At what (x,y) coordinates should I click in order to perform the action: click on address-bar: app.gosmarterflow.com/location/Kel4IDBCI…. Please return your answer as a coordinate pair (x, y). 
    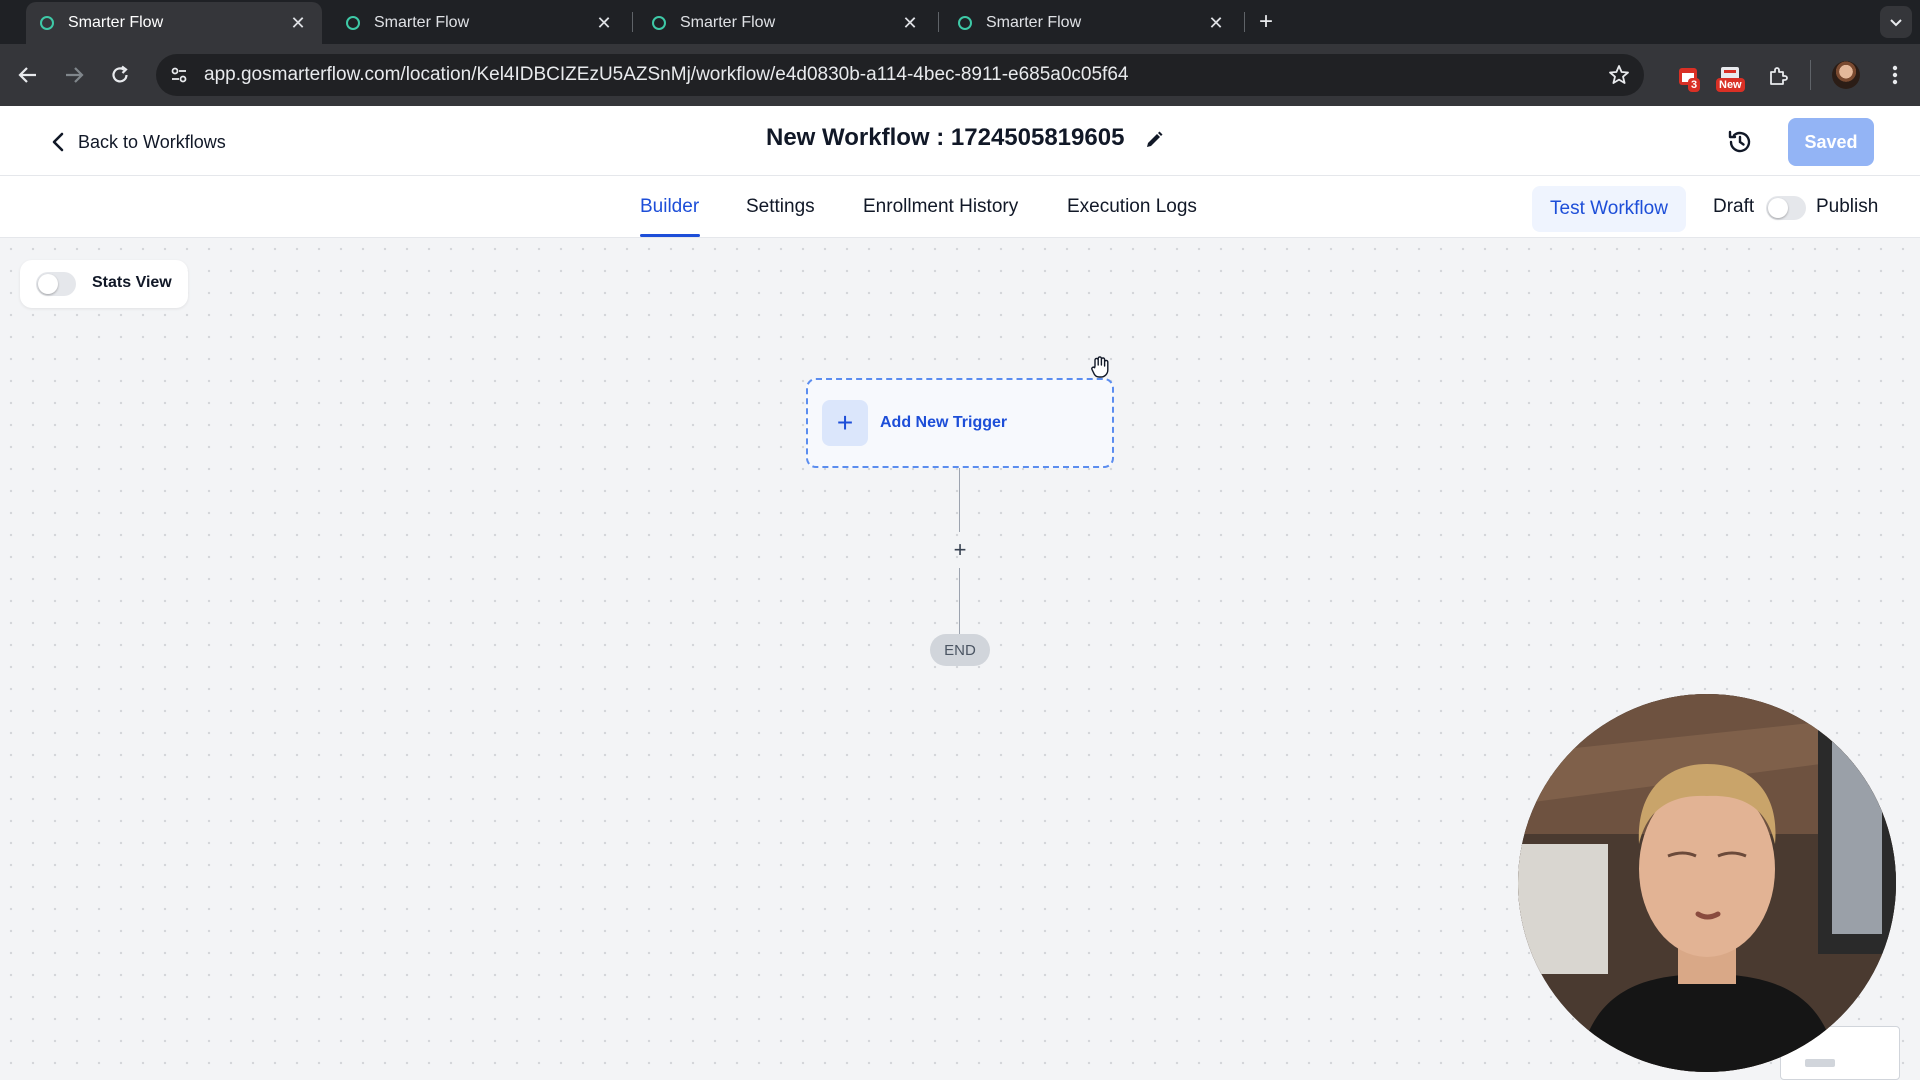
    Looking at the image, I should click on (900, 75).